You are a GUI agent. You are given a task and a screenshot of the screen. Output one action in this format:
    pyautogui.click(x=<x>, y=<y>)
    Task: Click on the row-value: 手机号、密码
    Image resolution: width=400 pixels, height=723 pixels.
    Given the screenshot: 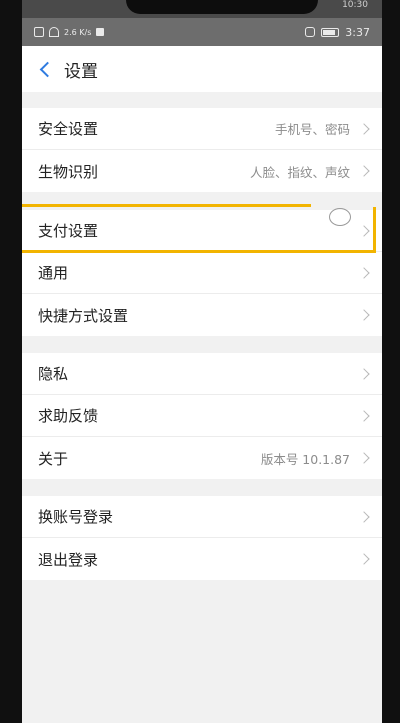 What is the action you would take?
    pyautogui.click(x=312, y=129)
    